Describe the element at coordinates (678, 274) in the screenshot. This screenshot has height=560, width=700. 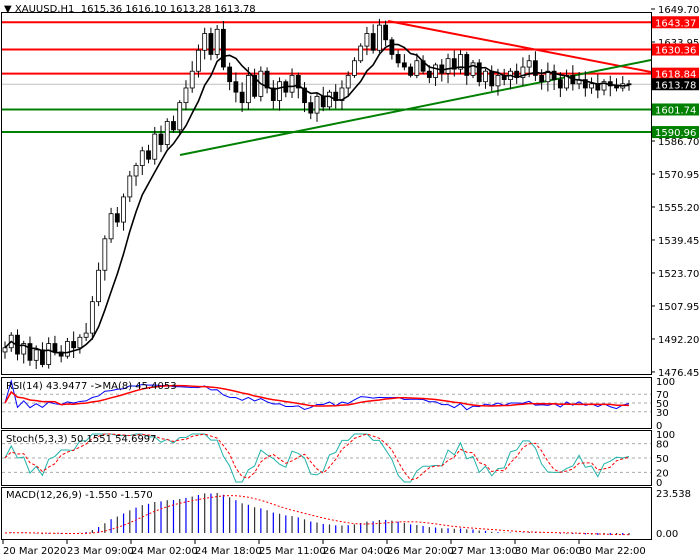
I see `price-tick-label: 1523.70` at that location.